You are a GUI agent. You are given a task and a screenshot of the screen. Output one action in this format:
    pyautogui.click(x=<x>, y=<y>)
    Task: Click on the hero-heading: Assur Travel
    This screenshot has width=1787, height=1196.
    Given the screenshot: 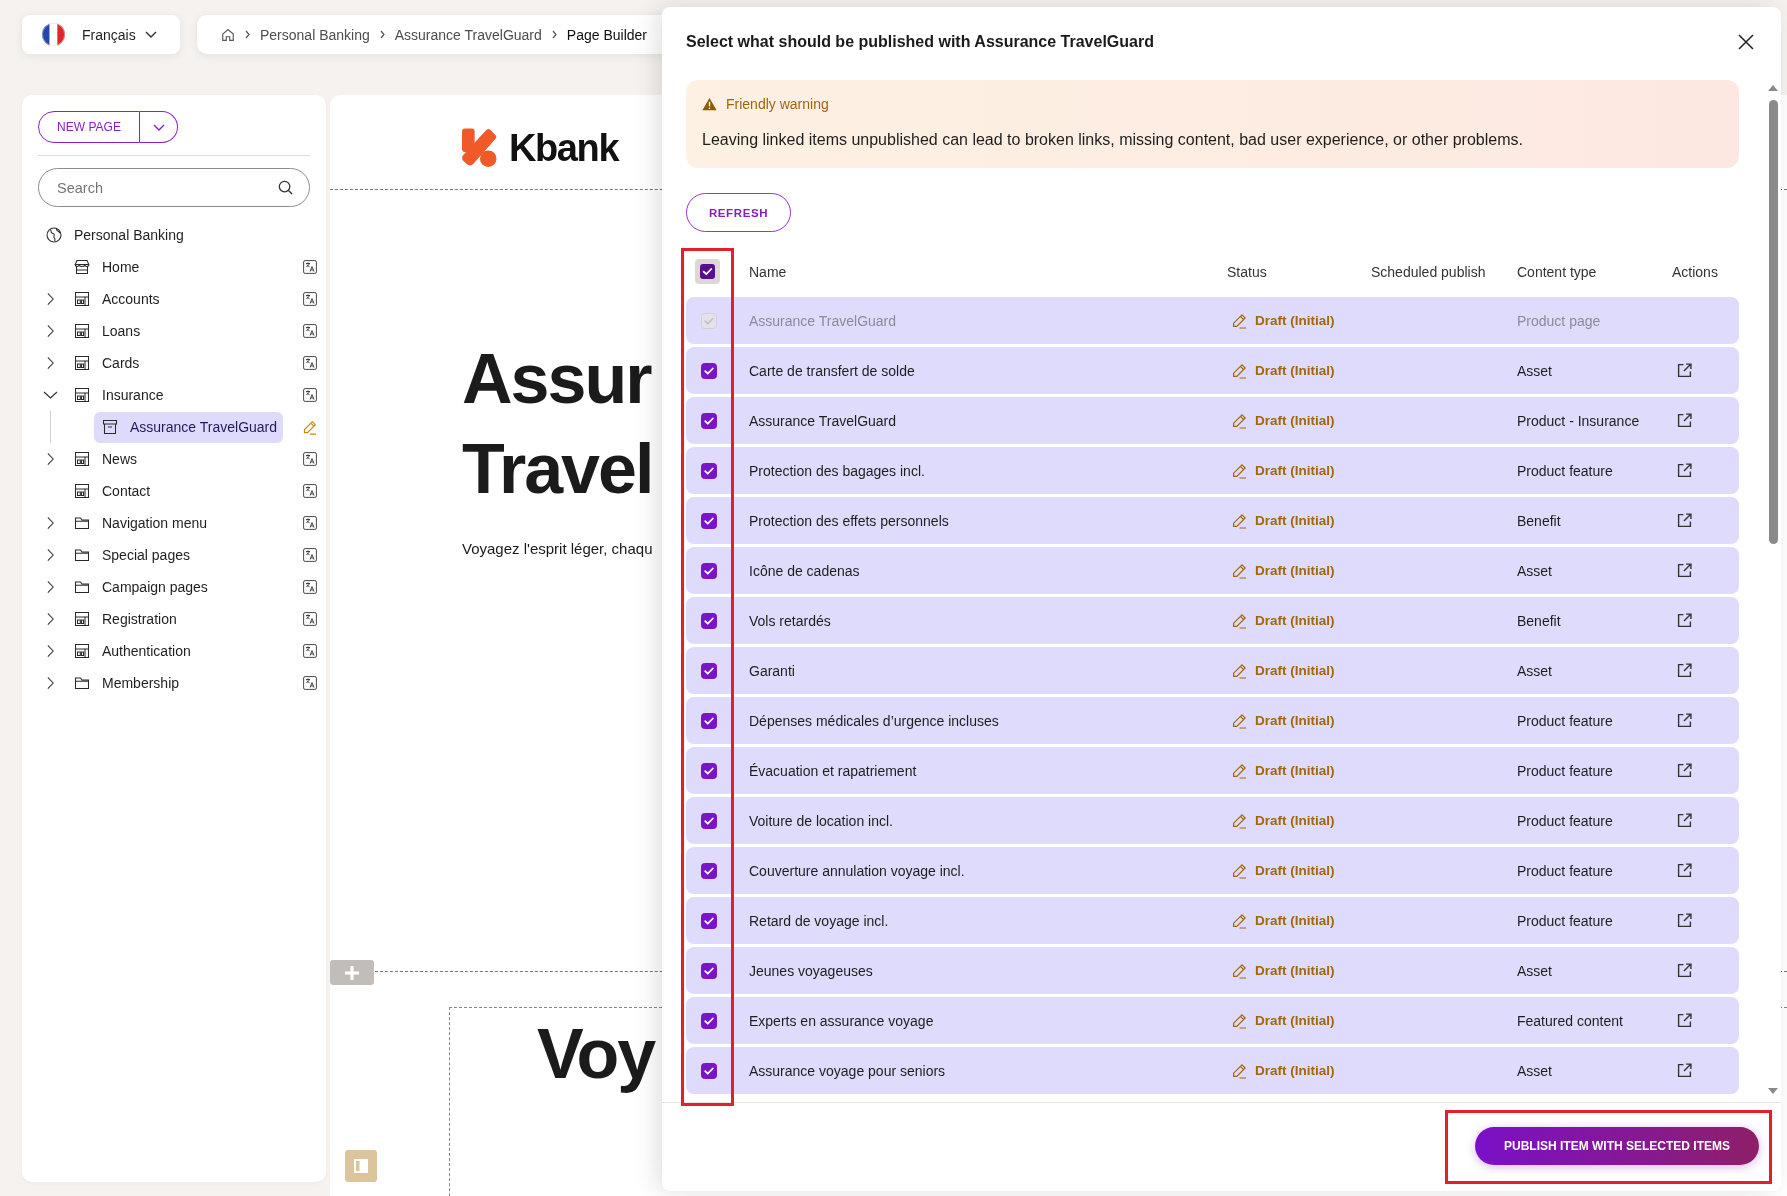 What is the action you would take?
    pyautogui.click(x=557, y=424)
    